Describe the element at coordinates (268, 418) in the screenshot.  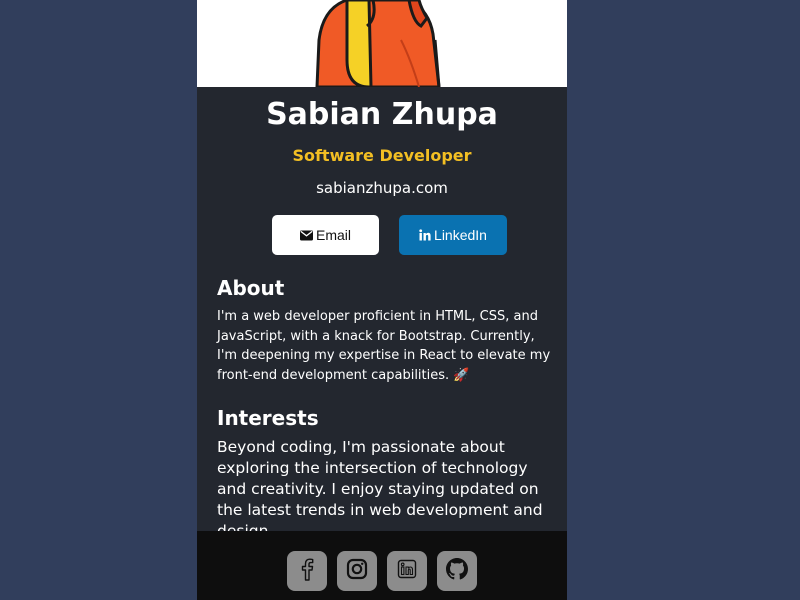
I see `interests-heading: Interests` at that location.